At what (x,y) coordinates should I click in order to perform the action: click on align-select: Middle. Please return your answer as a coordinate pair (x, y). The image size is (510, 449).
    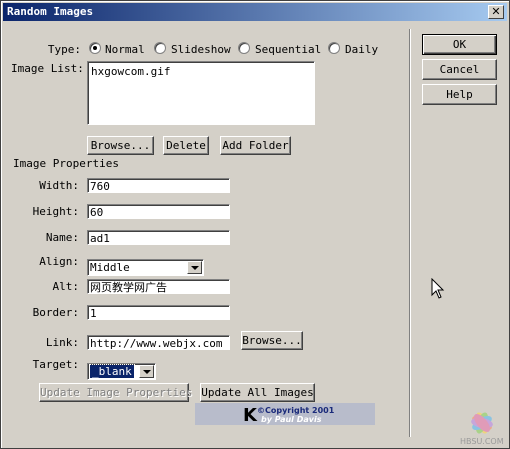
    Looking at the image, I should click on (145, 267).